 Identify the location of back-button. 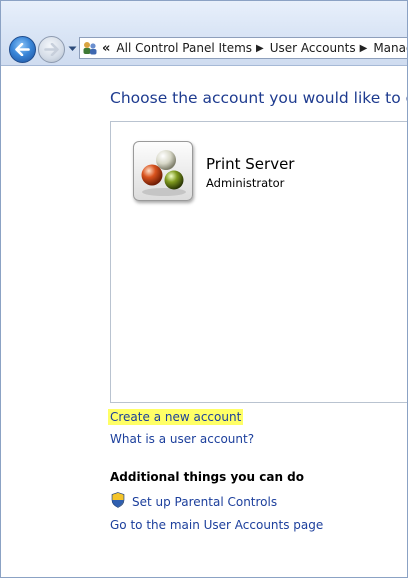
(22, 49).